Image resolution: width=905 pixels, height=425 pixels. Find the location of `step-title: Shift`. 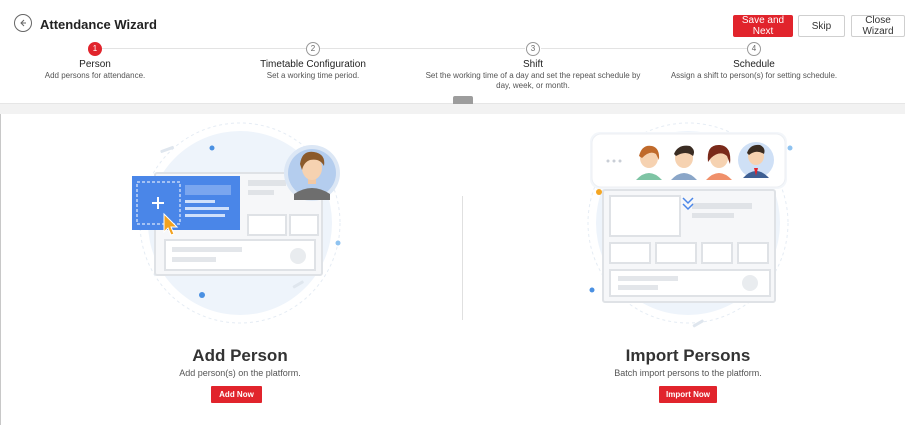

step-title: Shift is located at coordinates (532, 64).